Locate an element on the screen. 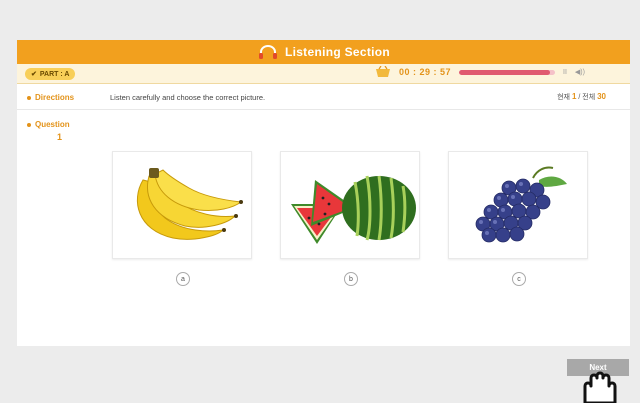 Image resolution: width=640 pixels, height=403 pixels. counter-total: 30 is located at coordinates (601, 96).